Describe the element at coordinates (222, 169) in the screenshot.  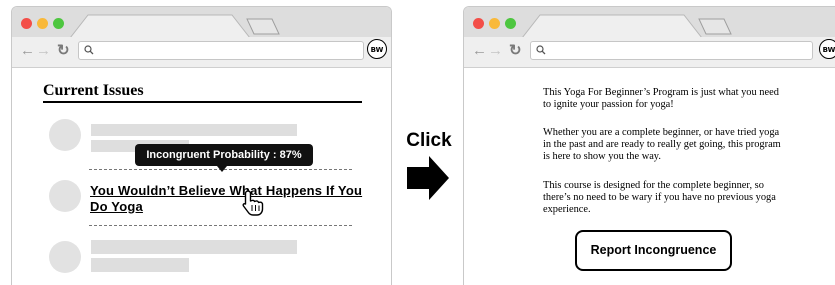
I see `tooltip-pointer` at that location.